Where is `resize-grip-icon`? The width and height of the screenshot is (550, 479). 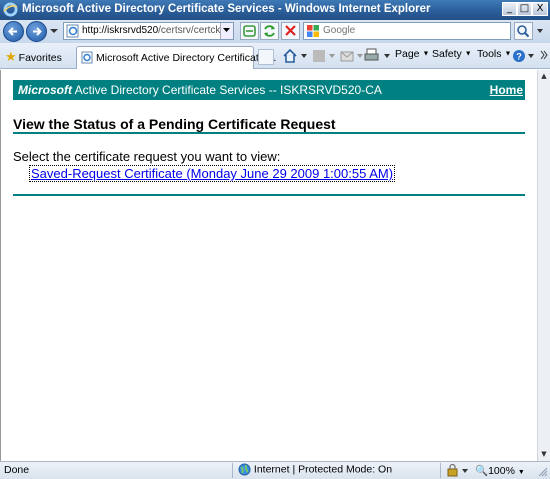 resize-grip-icon is located at coordinates (543, 472).